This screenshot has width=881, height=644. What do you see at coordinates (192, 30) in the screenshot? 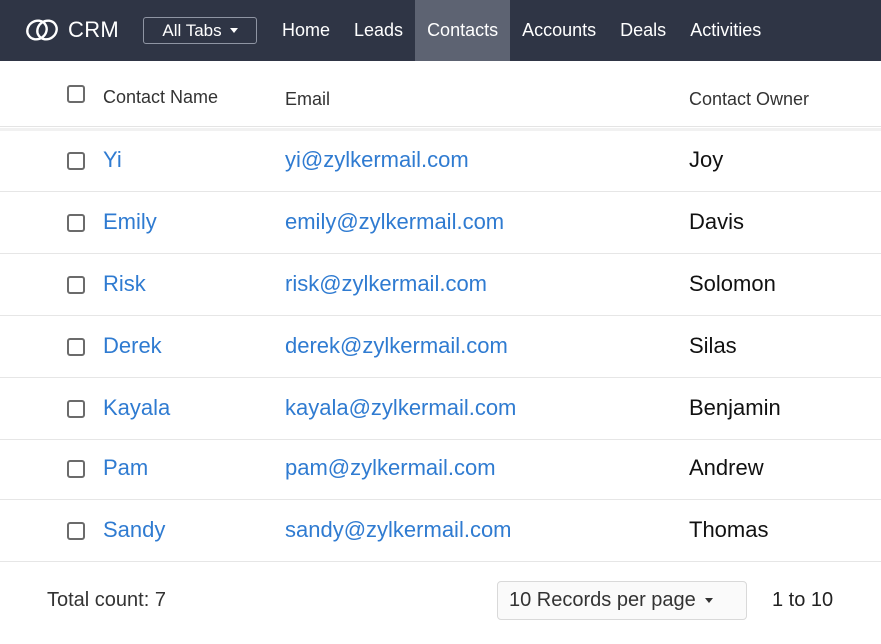
I see `all-tabs-label: All Tabs` at bounding box center [192, 30].